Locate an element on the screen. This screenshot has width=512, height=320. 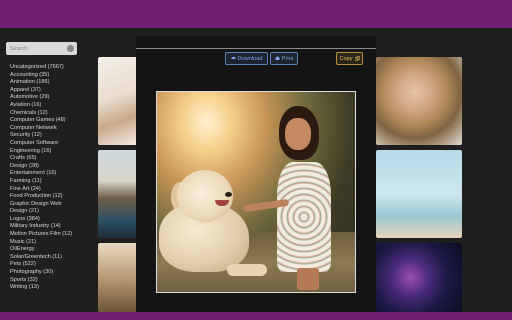
category-item: Aviation (16) is located at coordinates (52, 106).